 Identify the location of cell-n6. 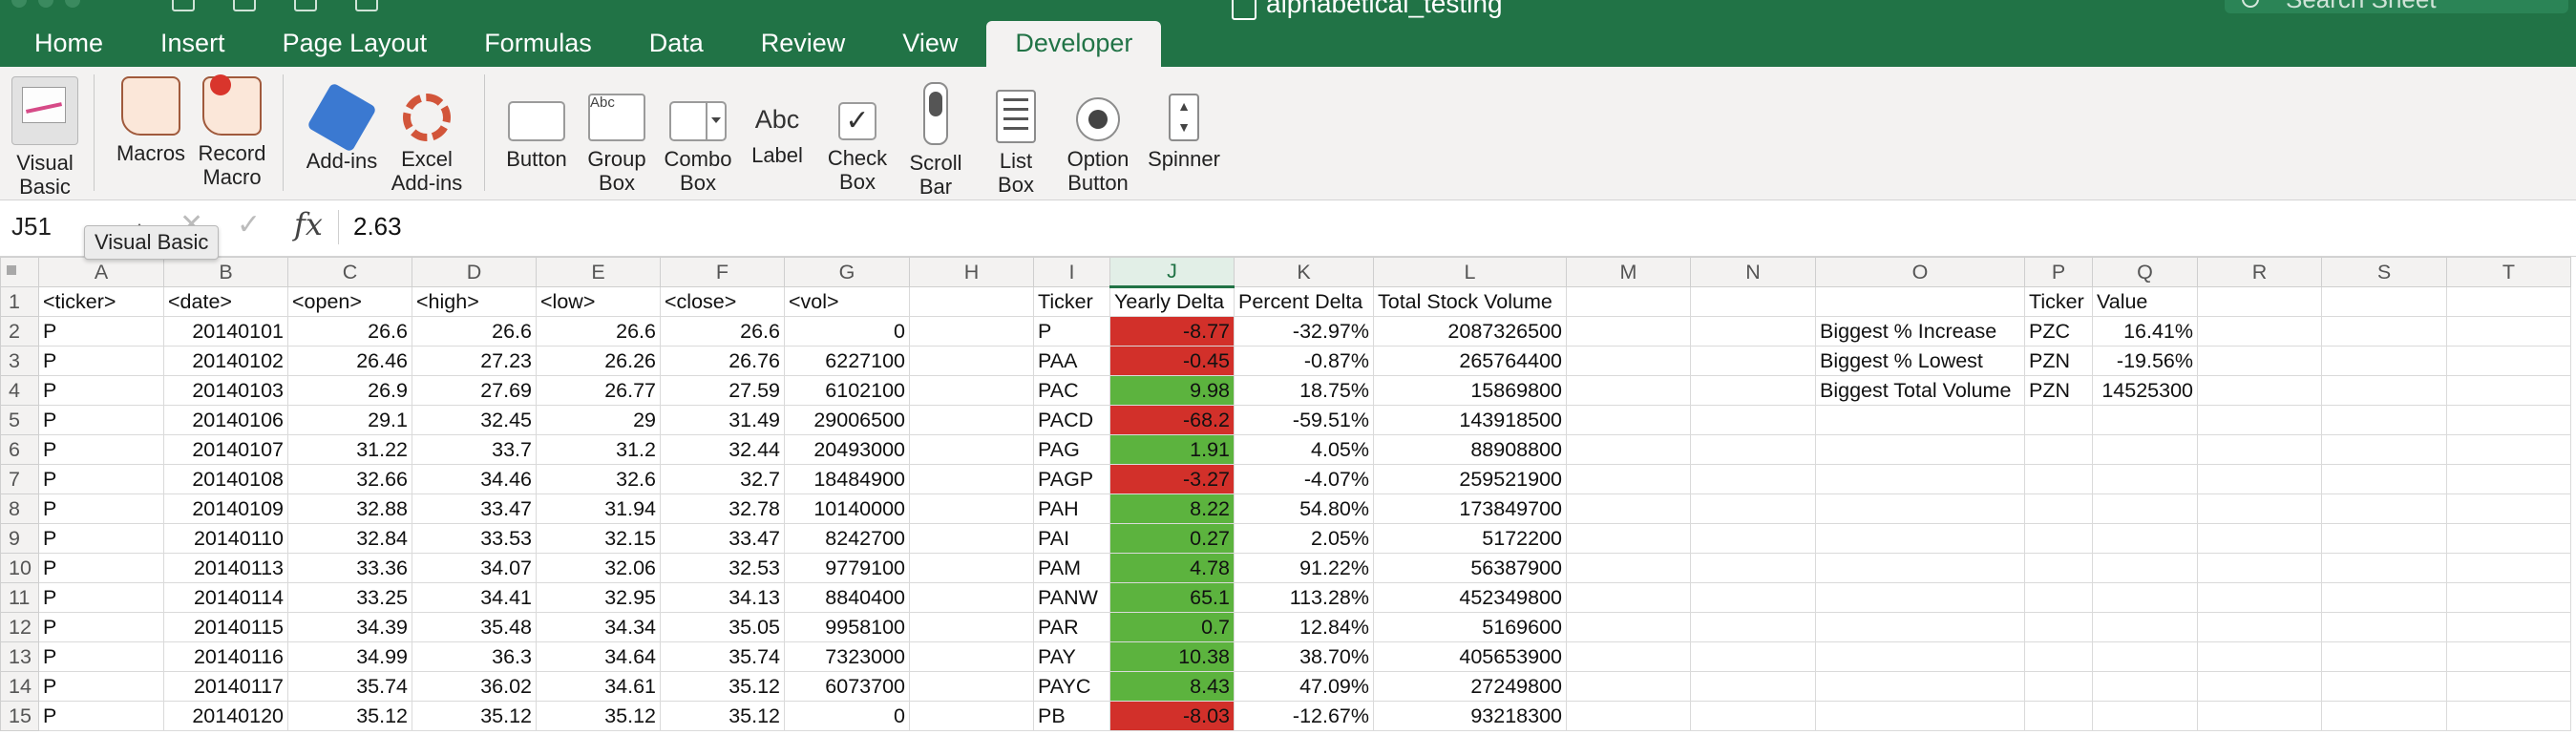
(1753, 450).